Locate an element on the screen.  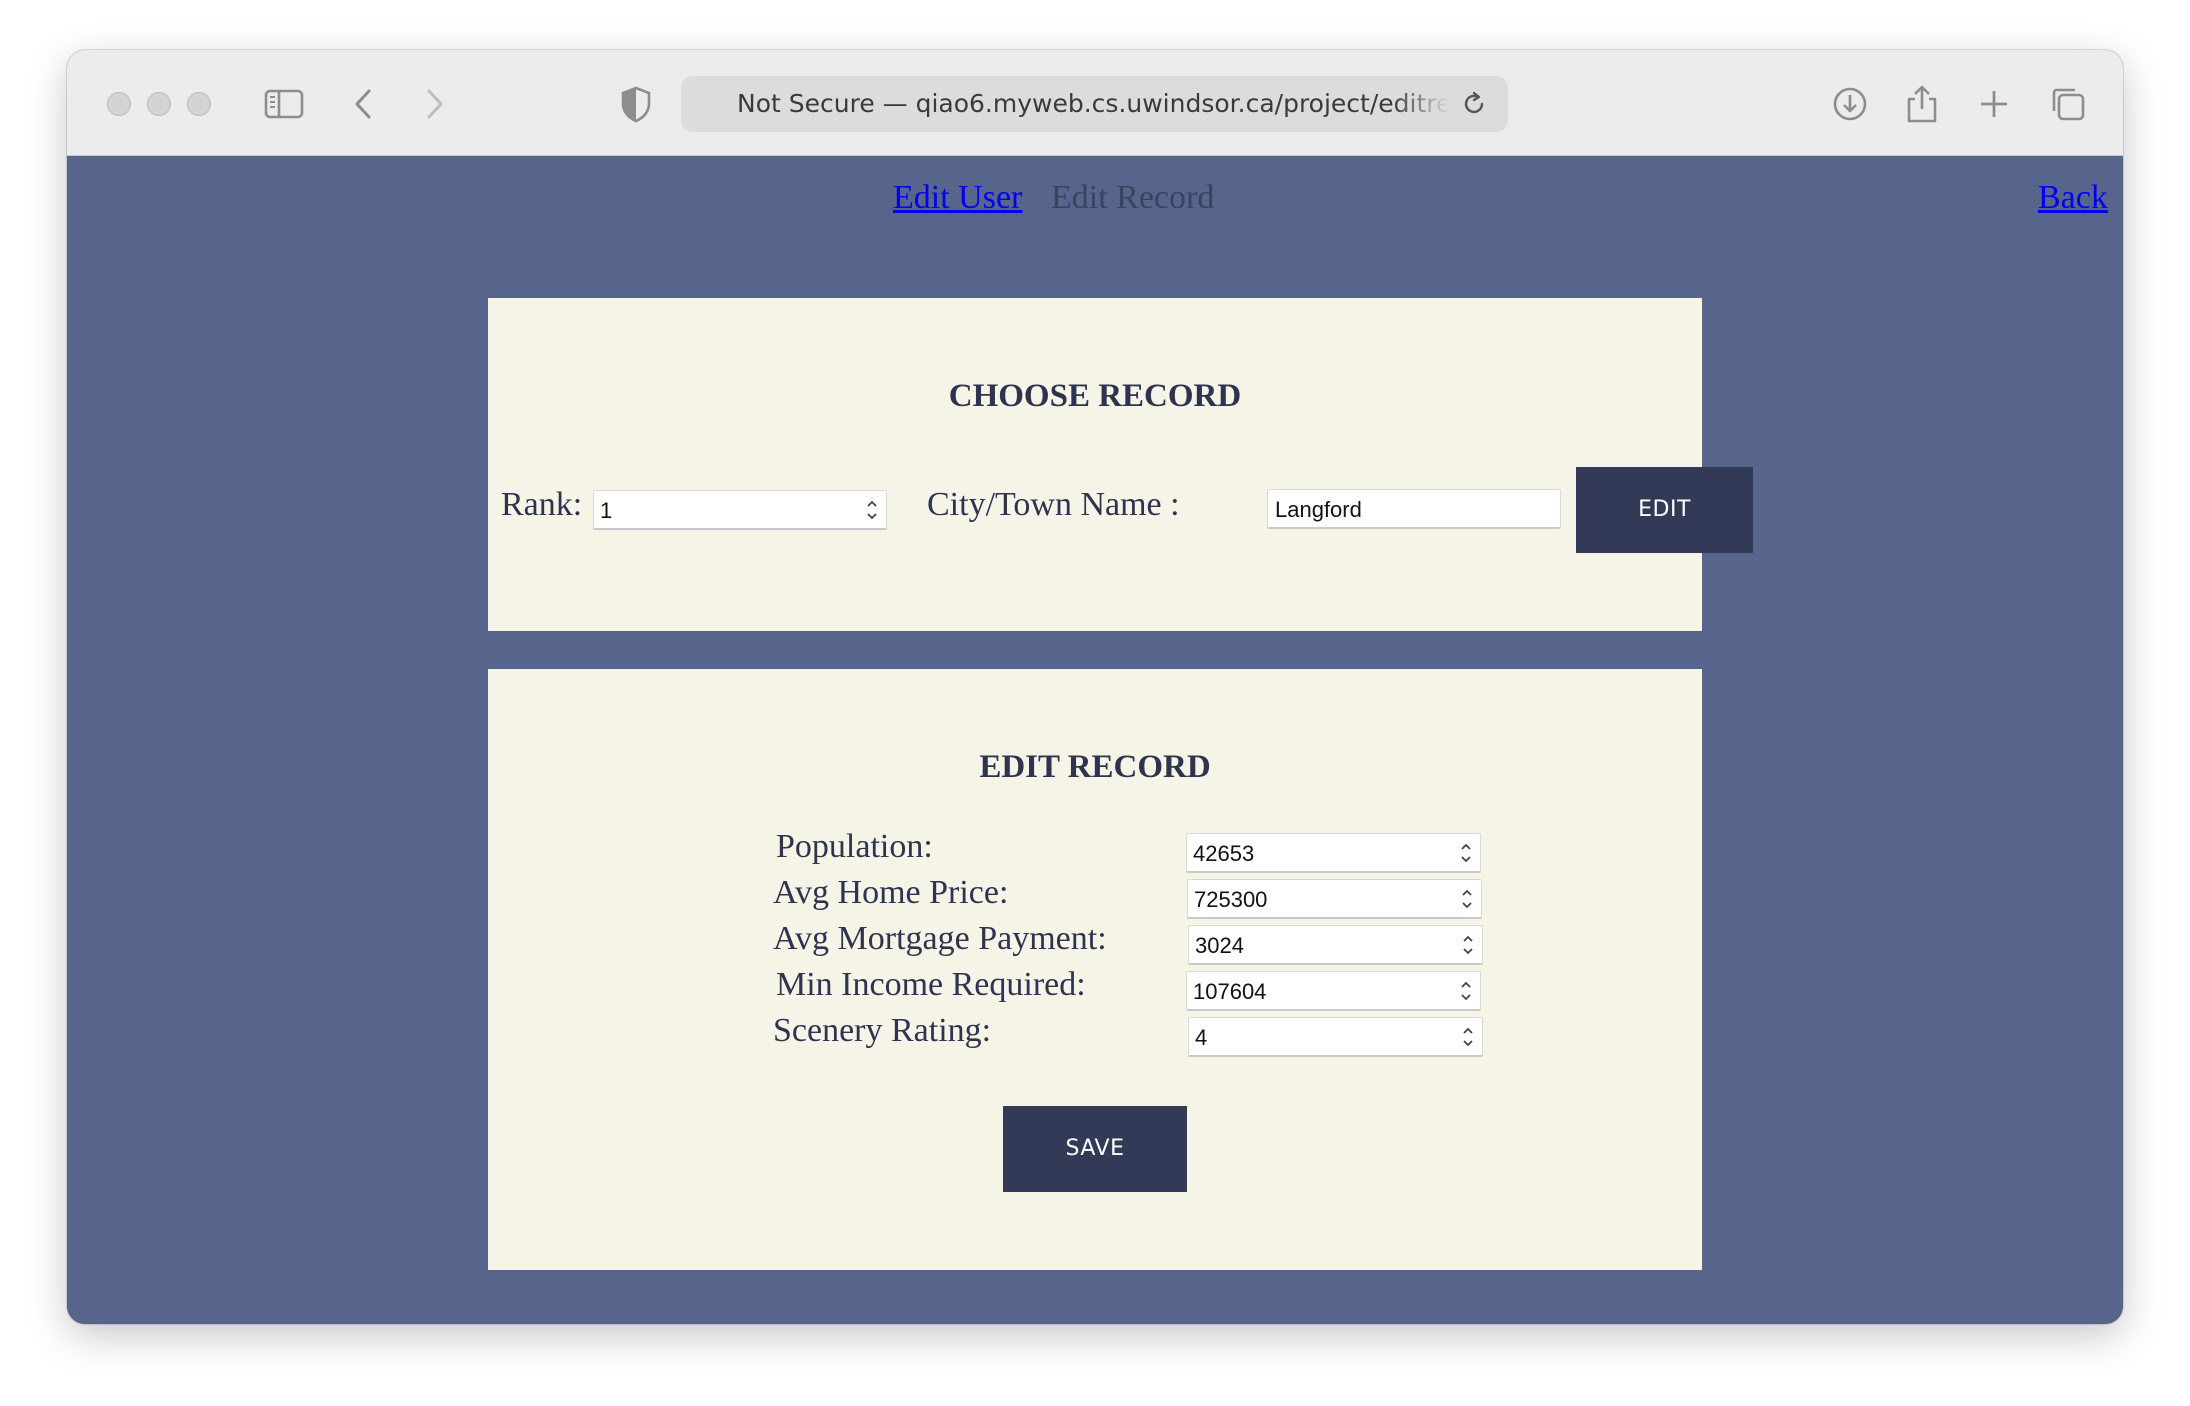
rank-label: Rank: is located at coordinates (542, 504).